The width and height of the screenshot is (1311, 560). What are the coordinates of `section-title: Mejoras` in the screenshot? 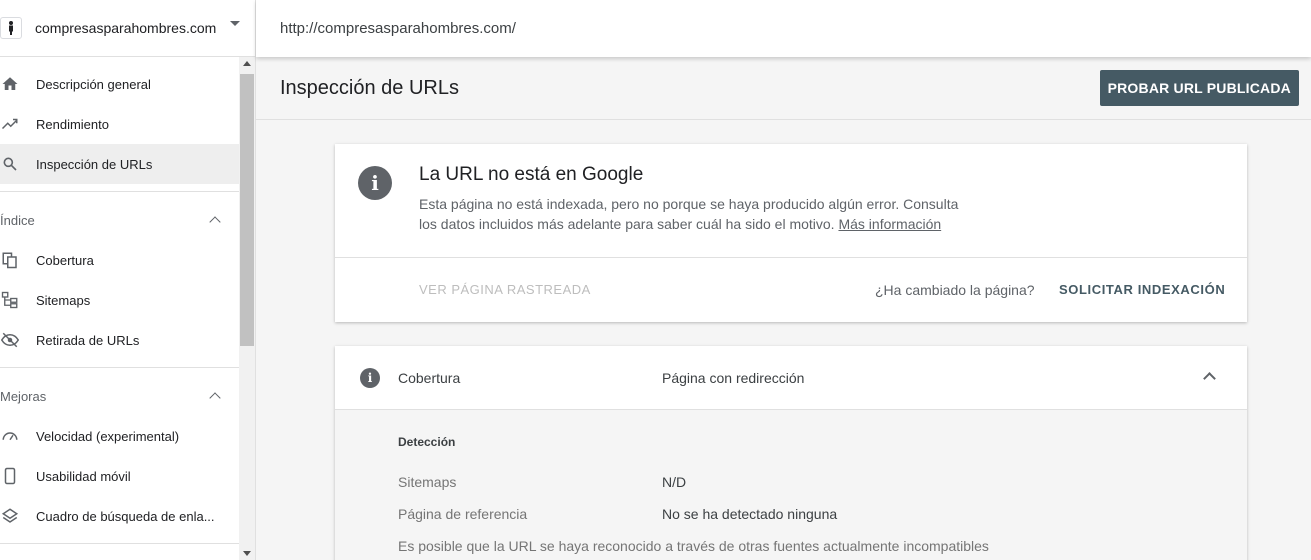 It's located at (23, 396).